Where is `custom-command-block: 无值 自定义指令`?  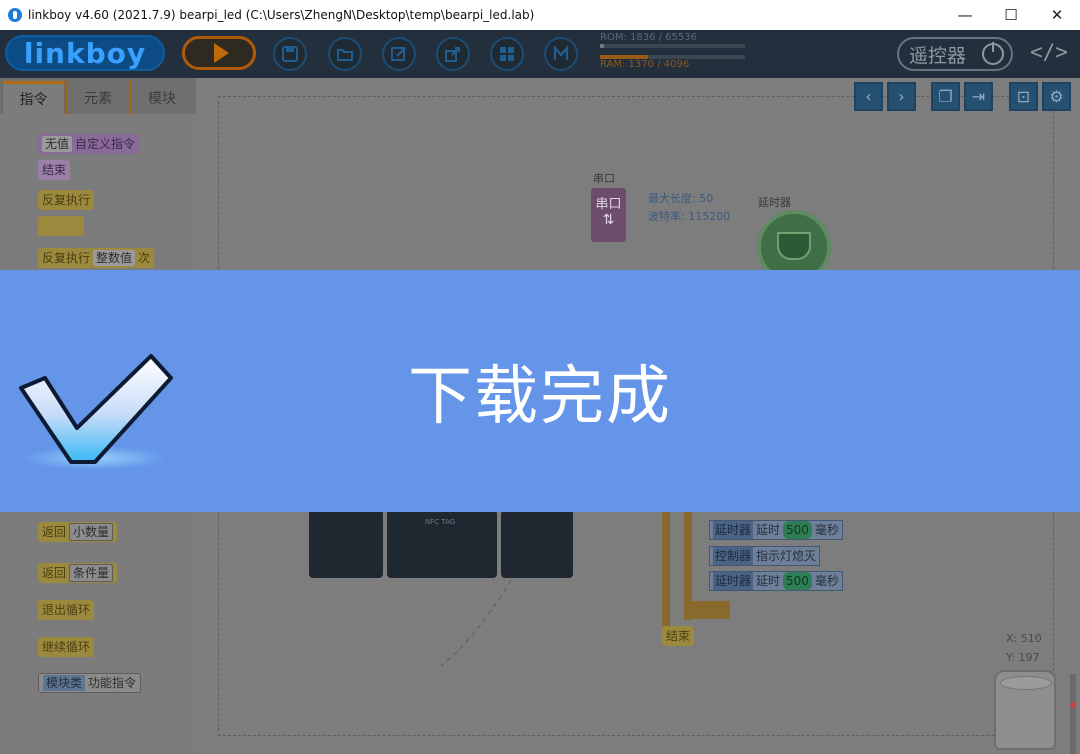 custom-command-block: 无值 自定义指令 is located at coordinates (89, 144).